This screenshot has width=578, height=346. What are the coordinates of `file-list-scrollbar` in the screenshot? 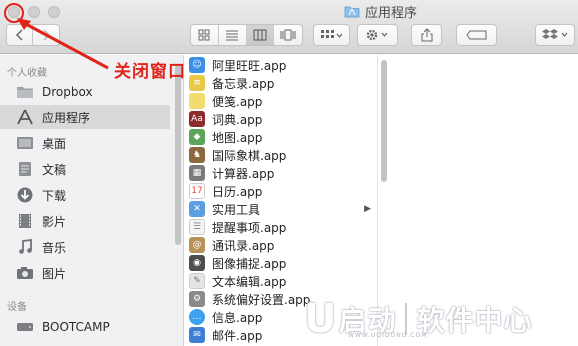 It's located at (384, 121).